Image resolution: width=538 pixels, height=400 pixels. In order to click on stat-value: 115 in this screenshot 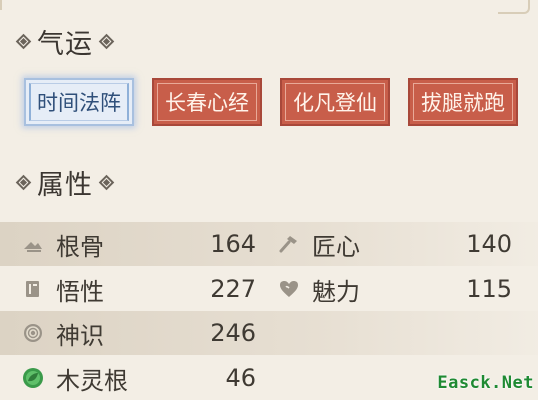, I will do `click(489, 289)`.